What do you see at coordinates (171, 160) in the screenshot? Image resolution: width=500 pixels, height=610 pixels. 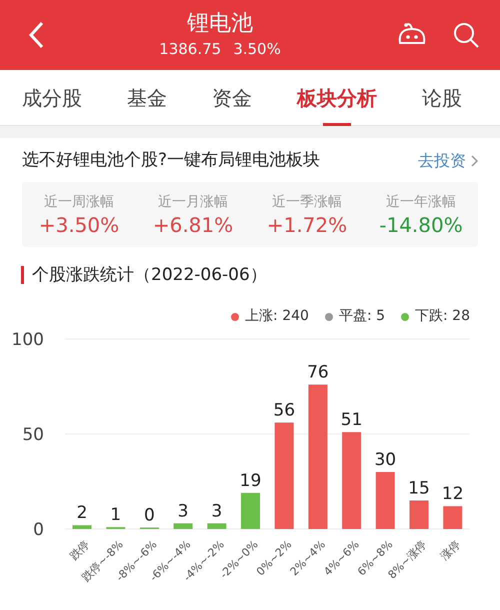 I see `promo-text: 选不好锂电池个股?一键布局锂电池板块` at bounding box center [171, 160].